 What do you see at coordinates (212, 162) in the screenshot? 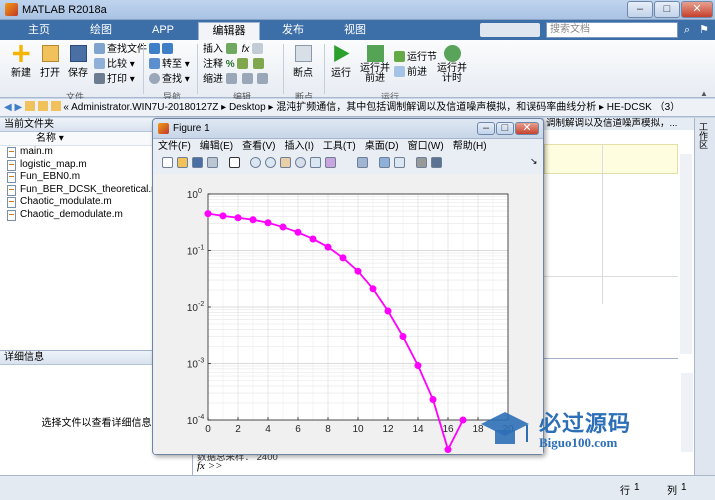
I see `print-figure-icon` at bounding box center [212, 162].